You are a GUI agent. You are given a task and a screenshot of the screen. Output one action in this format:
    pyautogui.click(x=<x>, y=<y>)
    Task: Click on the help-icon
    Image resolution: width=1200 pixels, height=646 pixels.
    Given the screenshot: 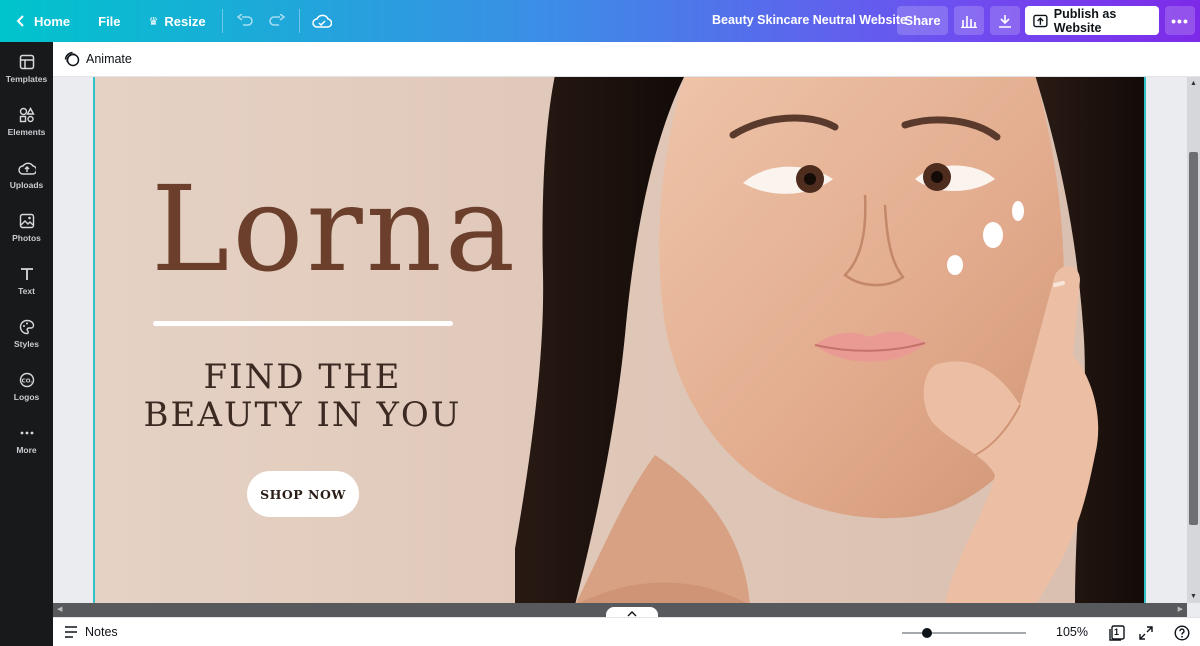 What is the action you would take?
    pyautogui.click(x=1182, y=633)
    